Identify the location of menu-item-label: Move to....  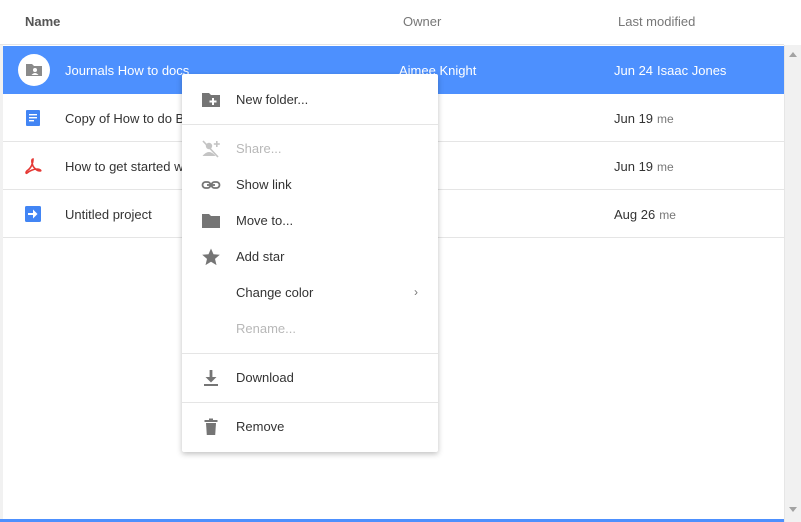
(265, 220).